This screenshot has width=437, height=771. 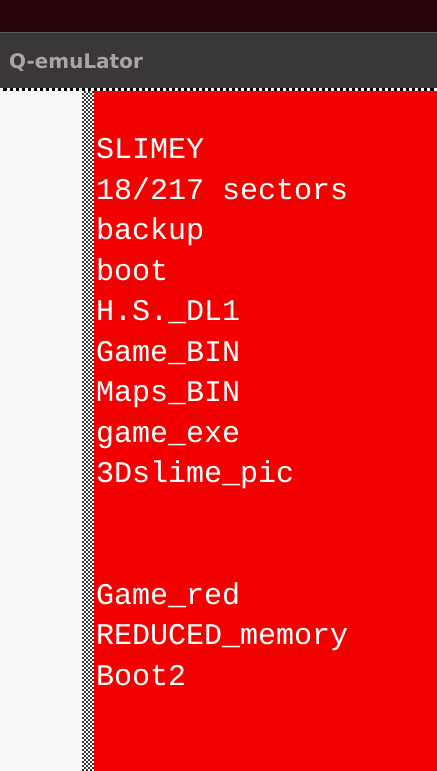 I want to click on screen-text-line: backup, so click(x=151, y=232).